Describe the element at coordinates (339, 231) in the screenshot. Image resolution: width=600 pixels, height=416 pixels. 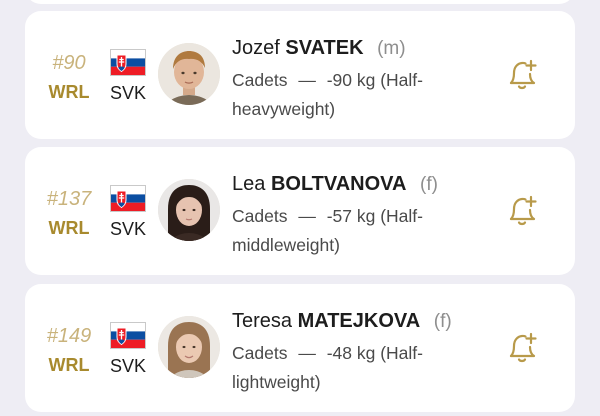
I see `athlete-category: Cadets — -57 kg (Half-middleweight)` at that location.